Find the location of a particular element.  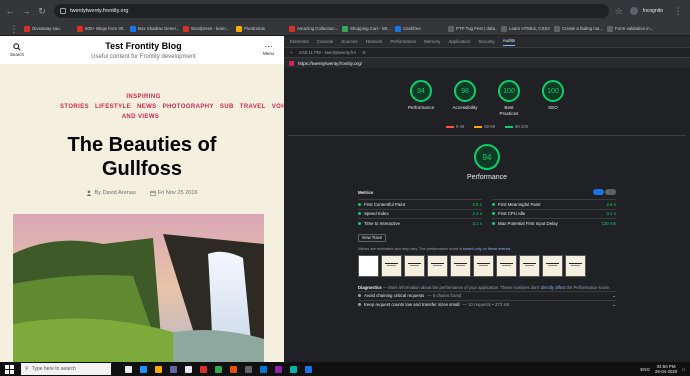

devtools-tab: Audits is located at coordinates (509, 42).